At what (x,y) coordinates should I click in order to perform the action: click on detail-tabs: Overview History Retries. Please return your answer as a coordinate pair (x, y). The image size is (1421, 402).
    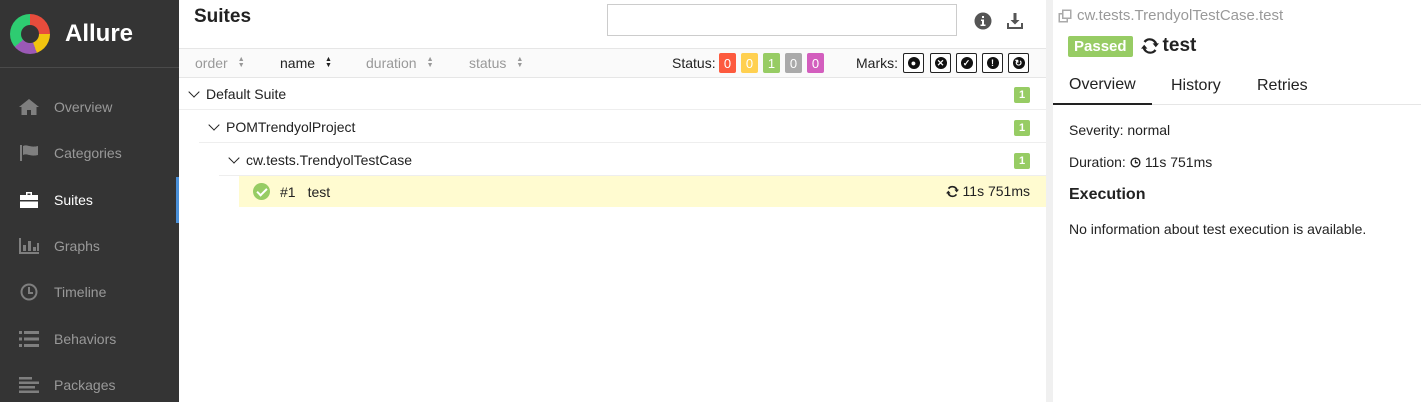
    Looking at the image, I should click on (1237, 85).